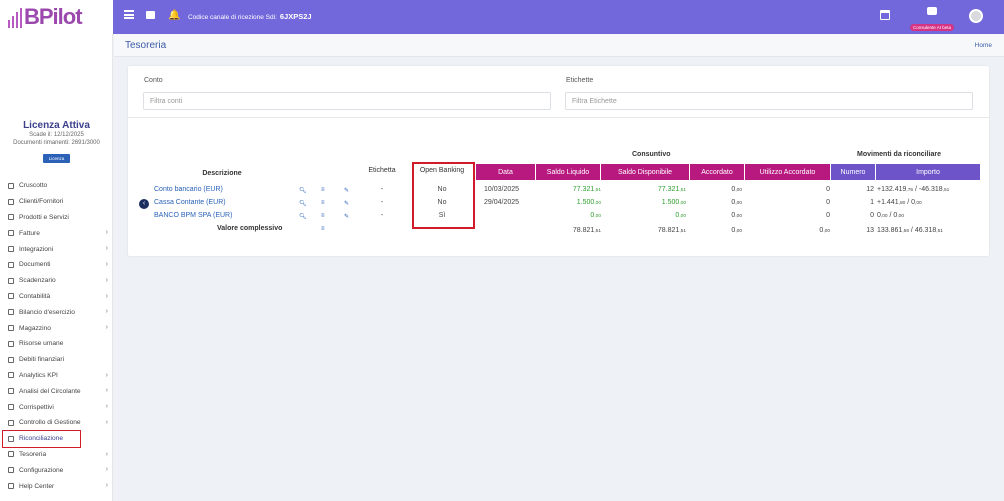  I want to click on col-header-numero: Numero, so click(853, 172).